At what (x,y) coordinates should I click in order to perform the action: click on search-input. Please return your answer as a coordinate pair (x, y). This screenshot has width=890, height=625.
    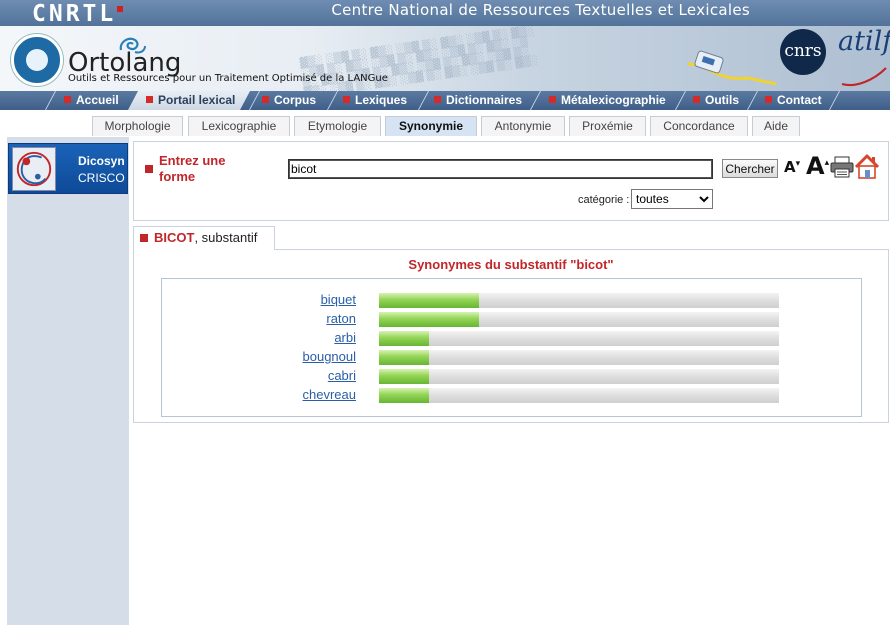
    Looking at the image, I should click on (500, 169).